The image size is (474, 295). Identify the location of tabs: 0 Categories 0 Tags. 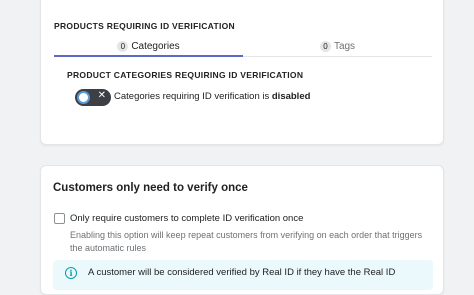
(243, 46).